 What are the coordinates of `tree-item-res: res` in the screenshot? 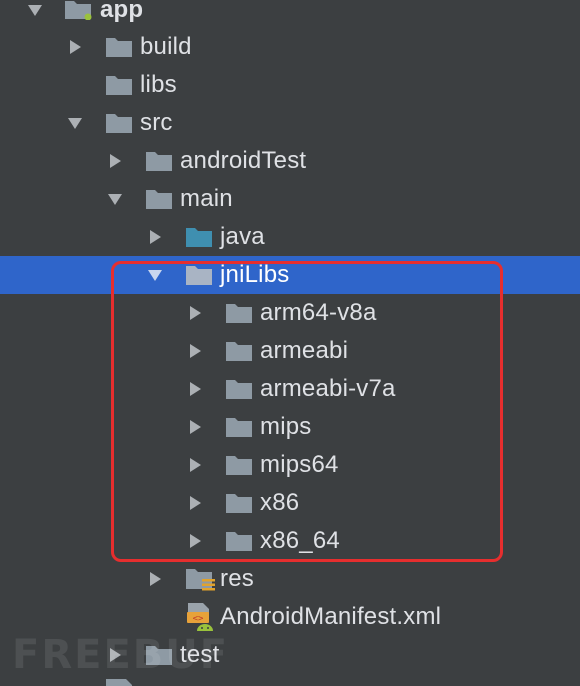 It's located at (290, 579).